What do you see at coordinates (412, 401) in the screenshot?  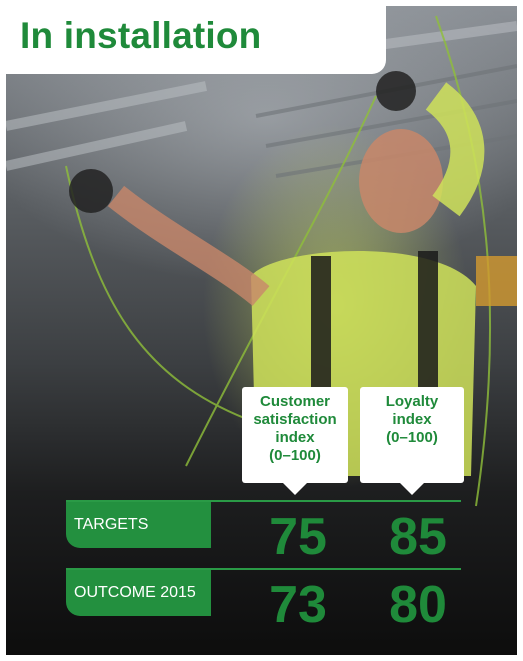 I see `column-header-line: Loyalty` at bounding box center [412, 401].